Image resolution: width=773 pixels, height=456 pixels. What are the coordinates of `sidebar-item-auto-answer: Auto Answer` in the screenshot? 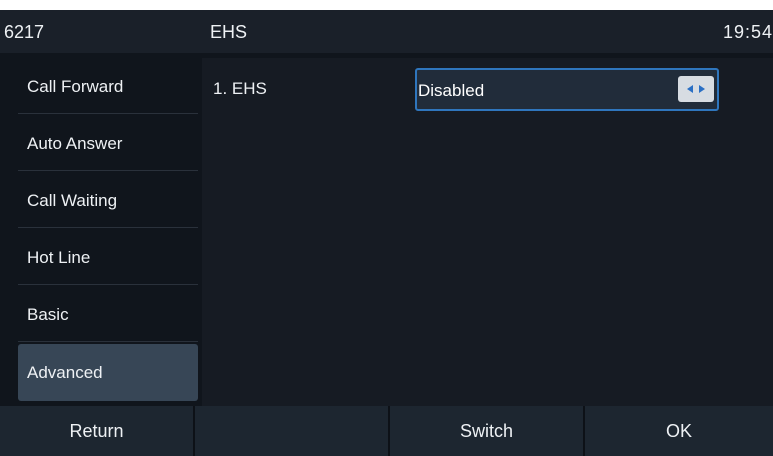 It's located at (108, 143).